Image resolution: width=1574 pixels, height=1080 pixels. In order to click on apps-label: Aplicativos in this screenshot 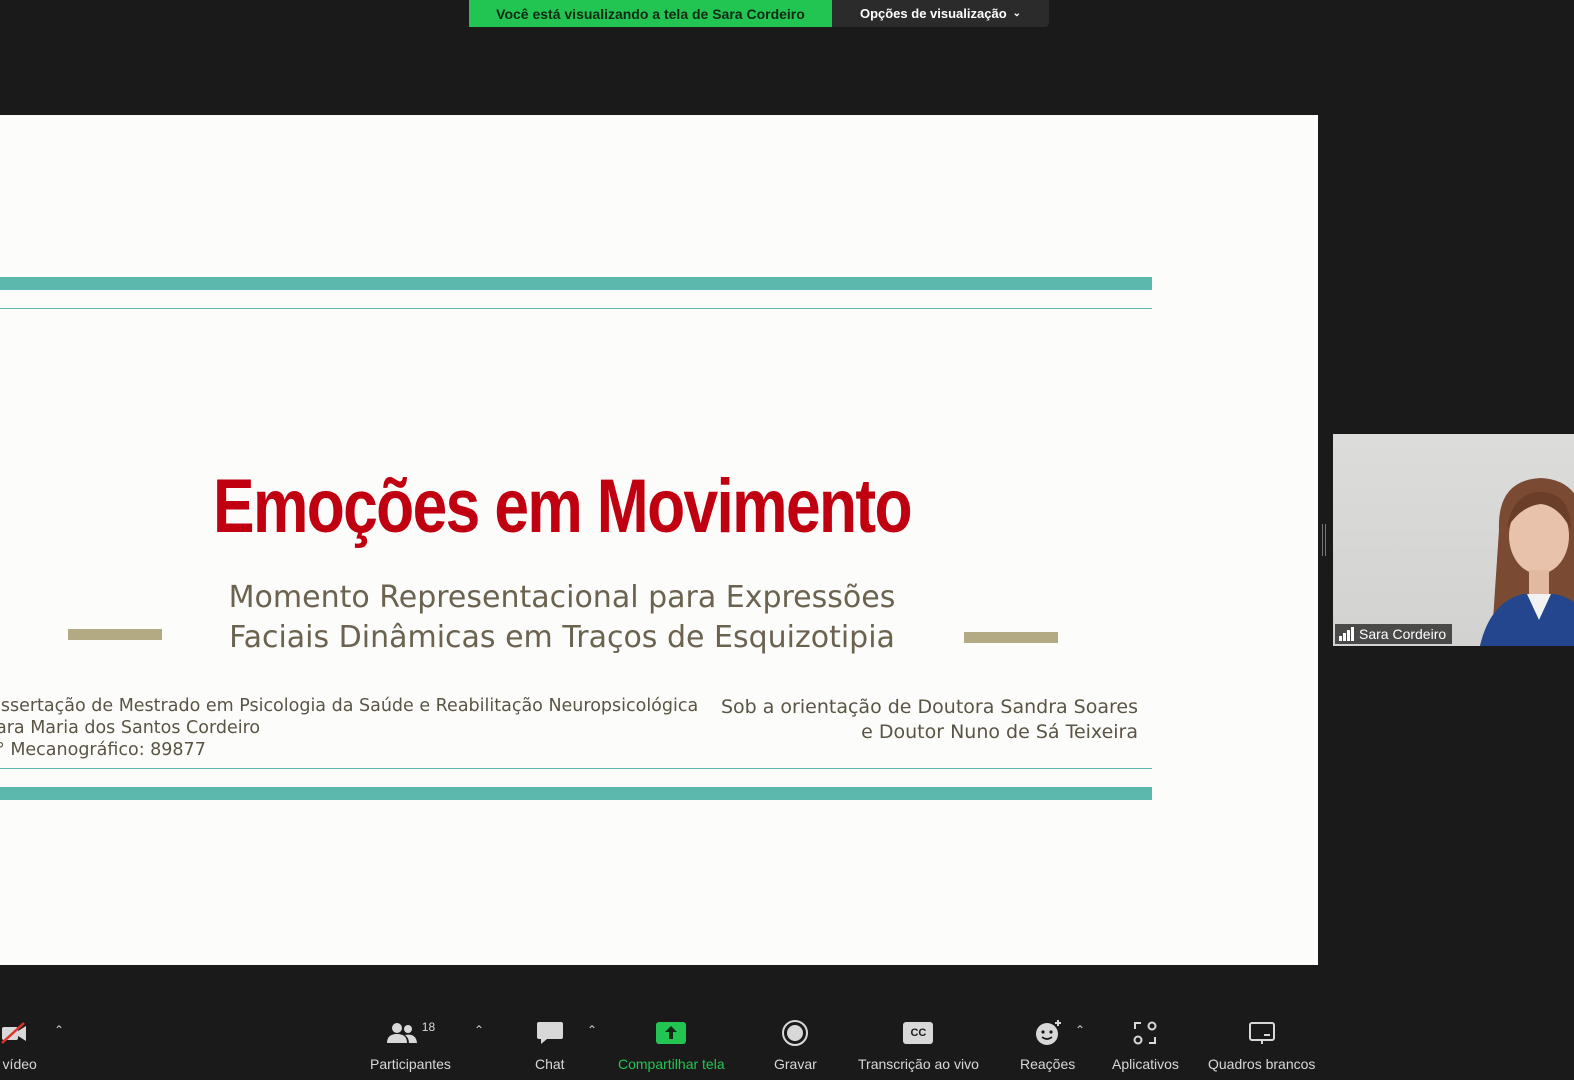, I will do `click(1145, 1064)`.